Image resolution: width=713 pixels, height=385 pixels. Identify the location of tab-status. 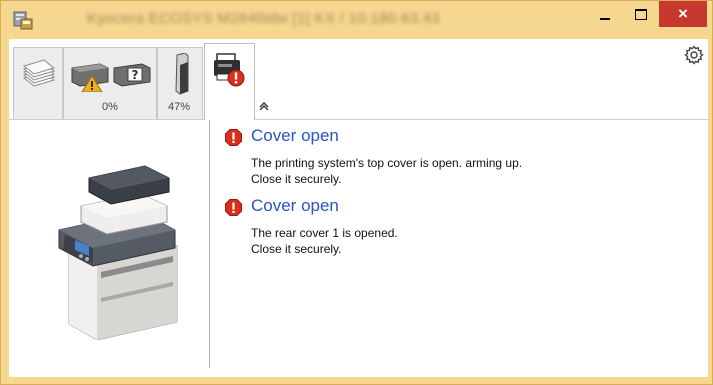
(229, 81).